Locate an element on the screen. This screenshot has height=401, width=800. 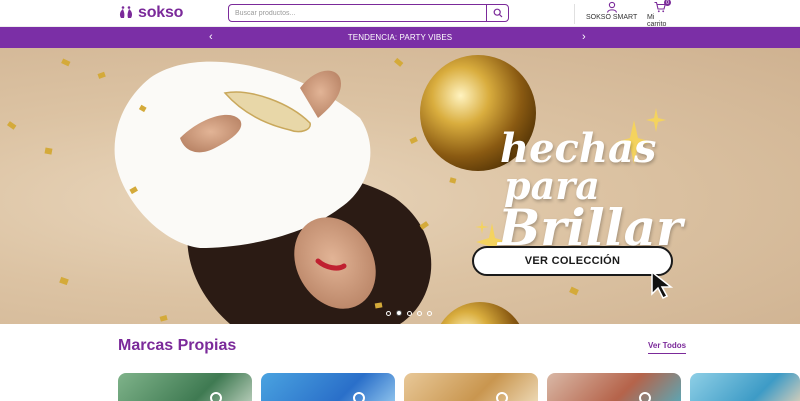
section-title: Marcas Propias is located at coordinates (177, 345).